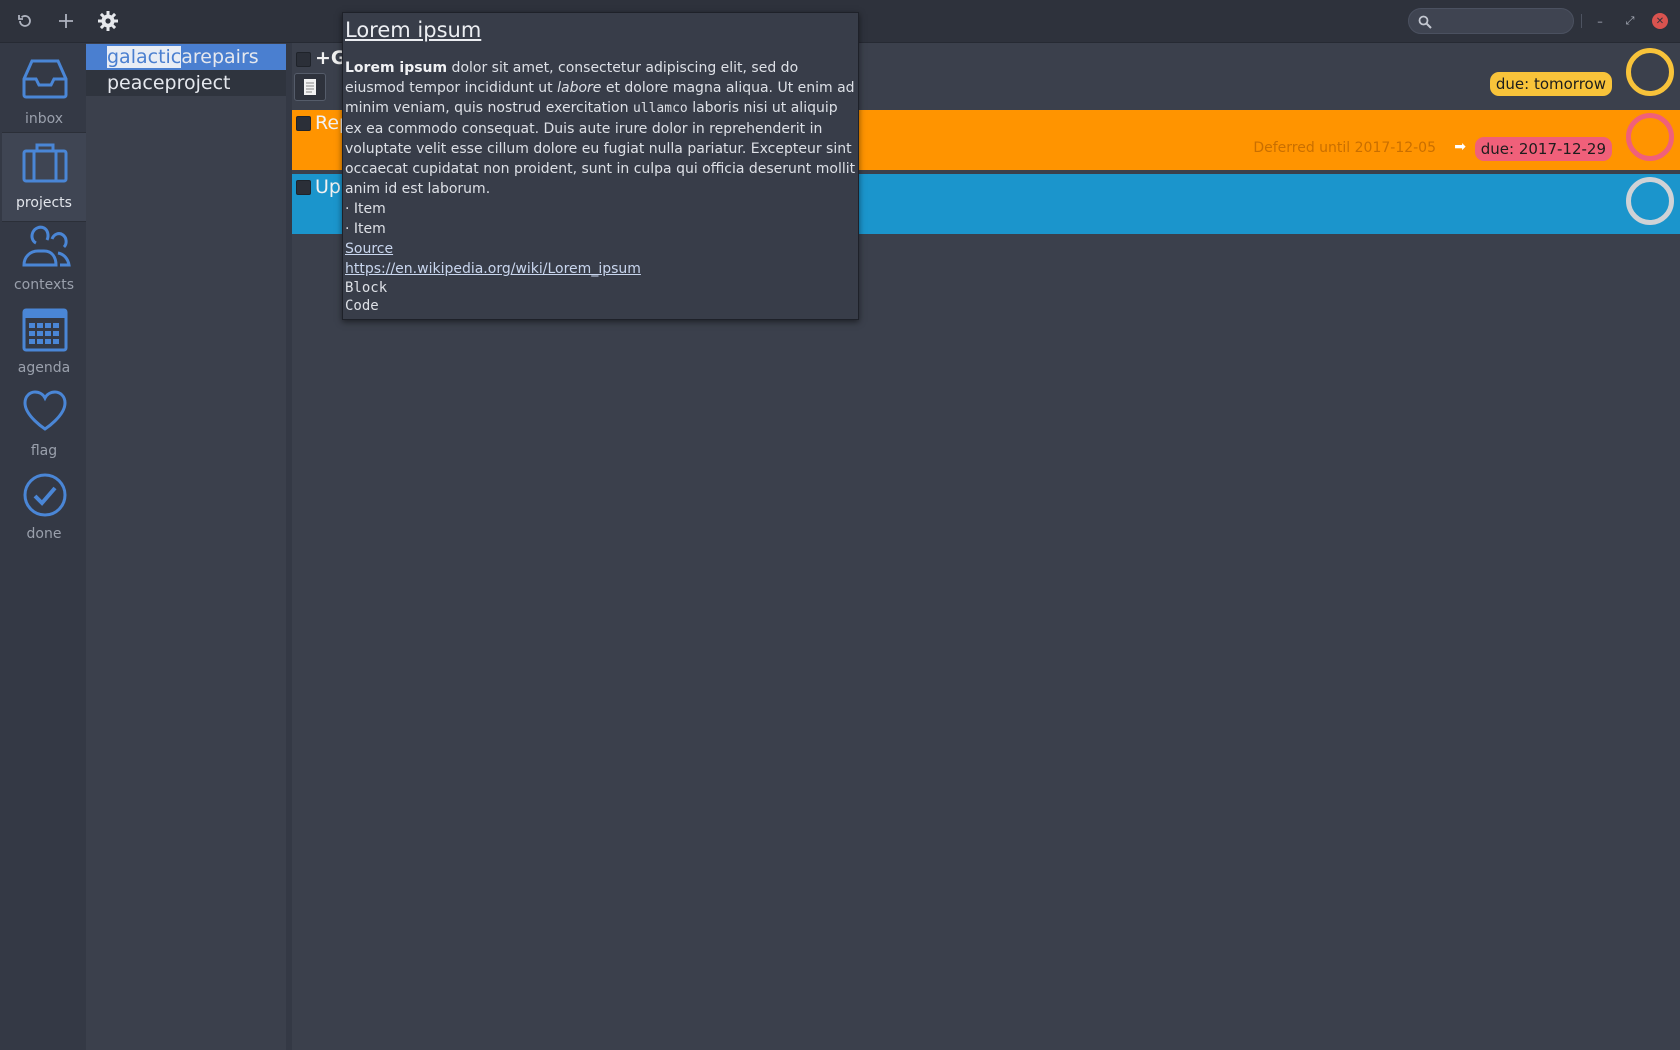 This screenshot has width=1680, height=1050. What do you see at coordinates (1550, 84) in the screenshot?
I see `due-badge: due: tomorrow` at bounding box center [1550, 84].